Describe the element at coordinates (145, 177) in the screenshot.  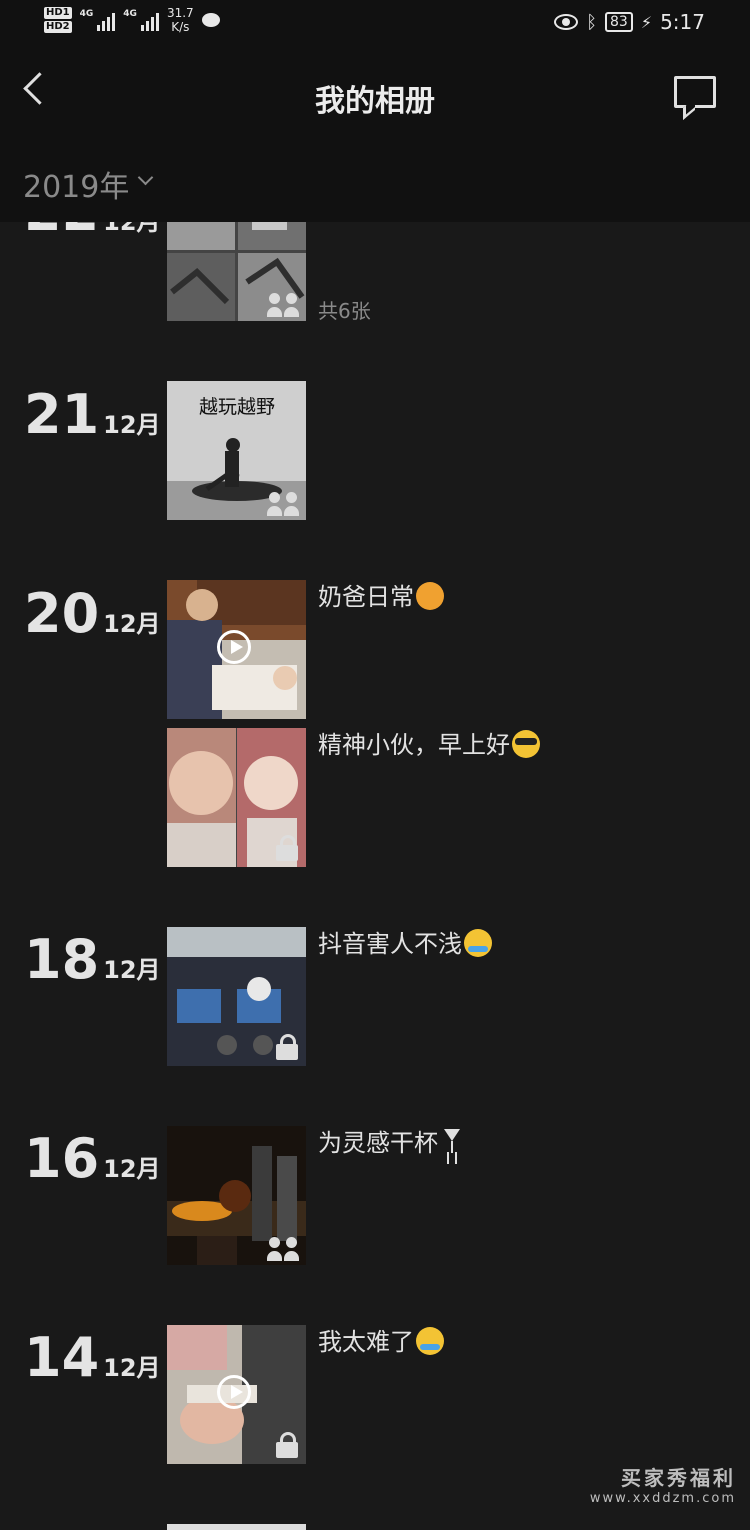
I see `chevron-down-icon` at that location.